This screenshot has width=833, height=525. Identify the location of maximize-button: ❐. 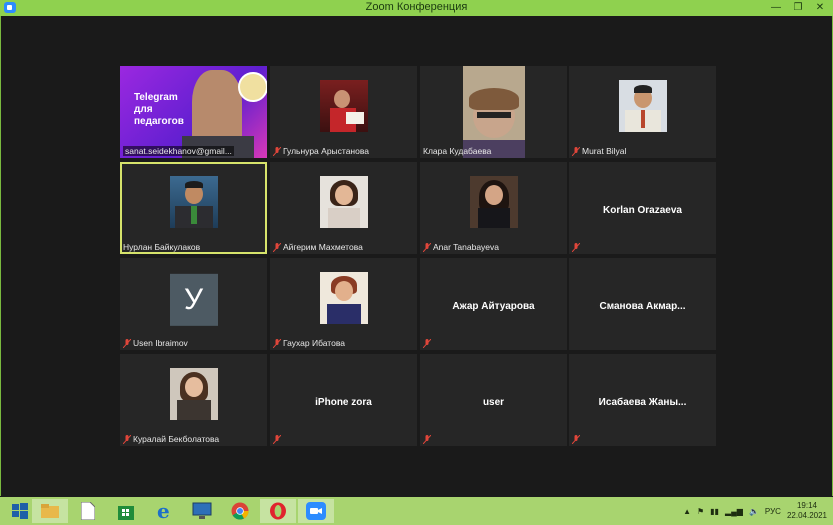
(798, 8).